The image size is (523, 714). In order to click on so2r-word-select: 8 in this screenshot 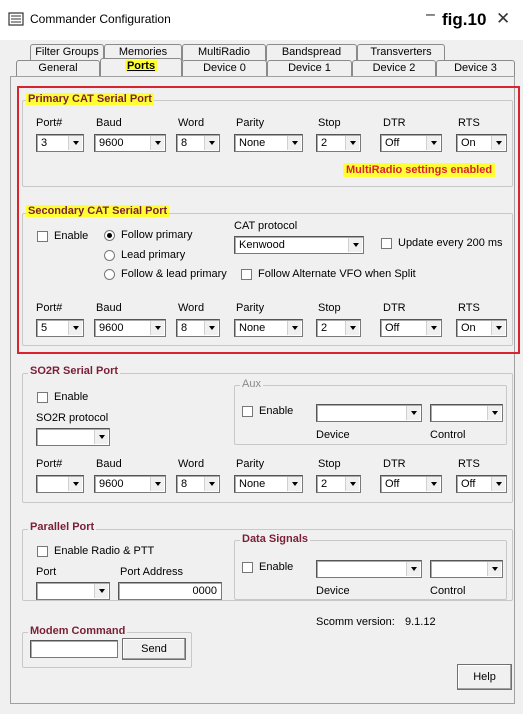, I will do `click(198, 484)`.